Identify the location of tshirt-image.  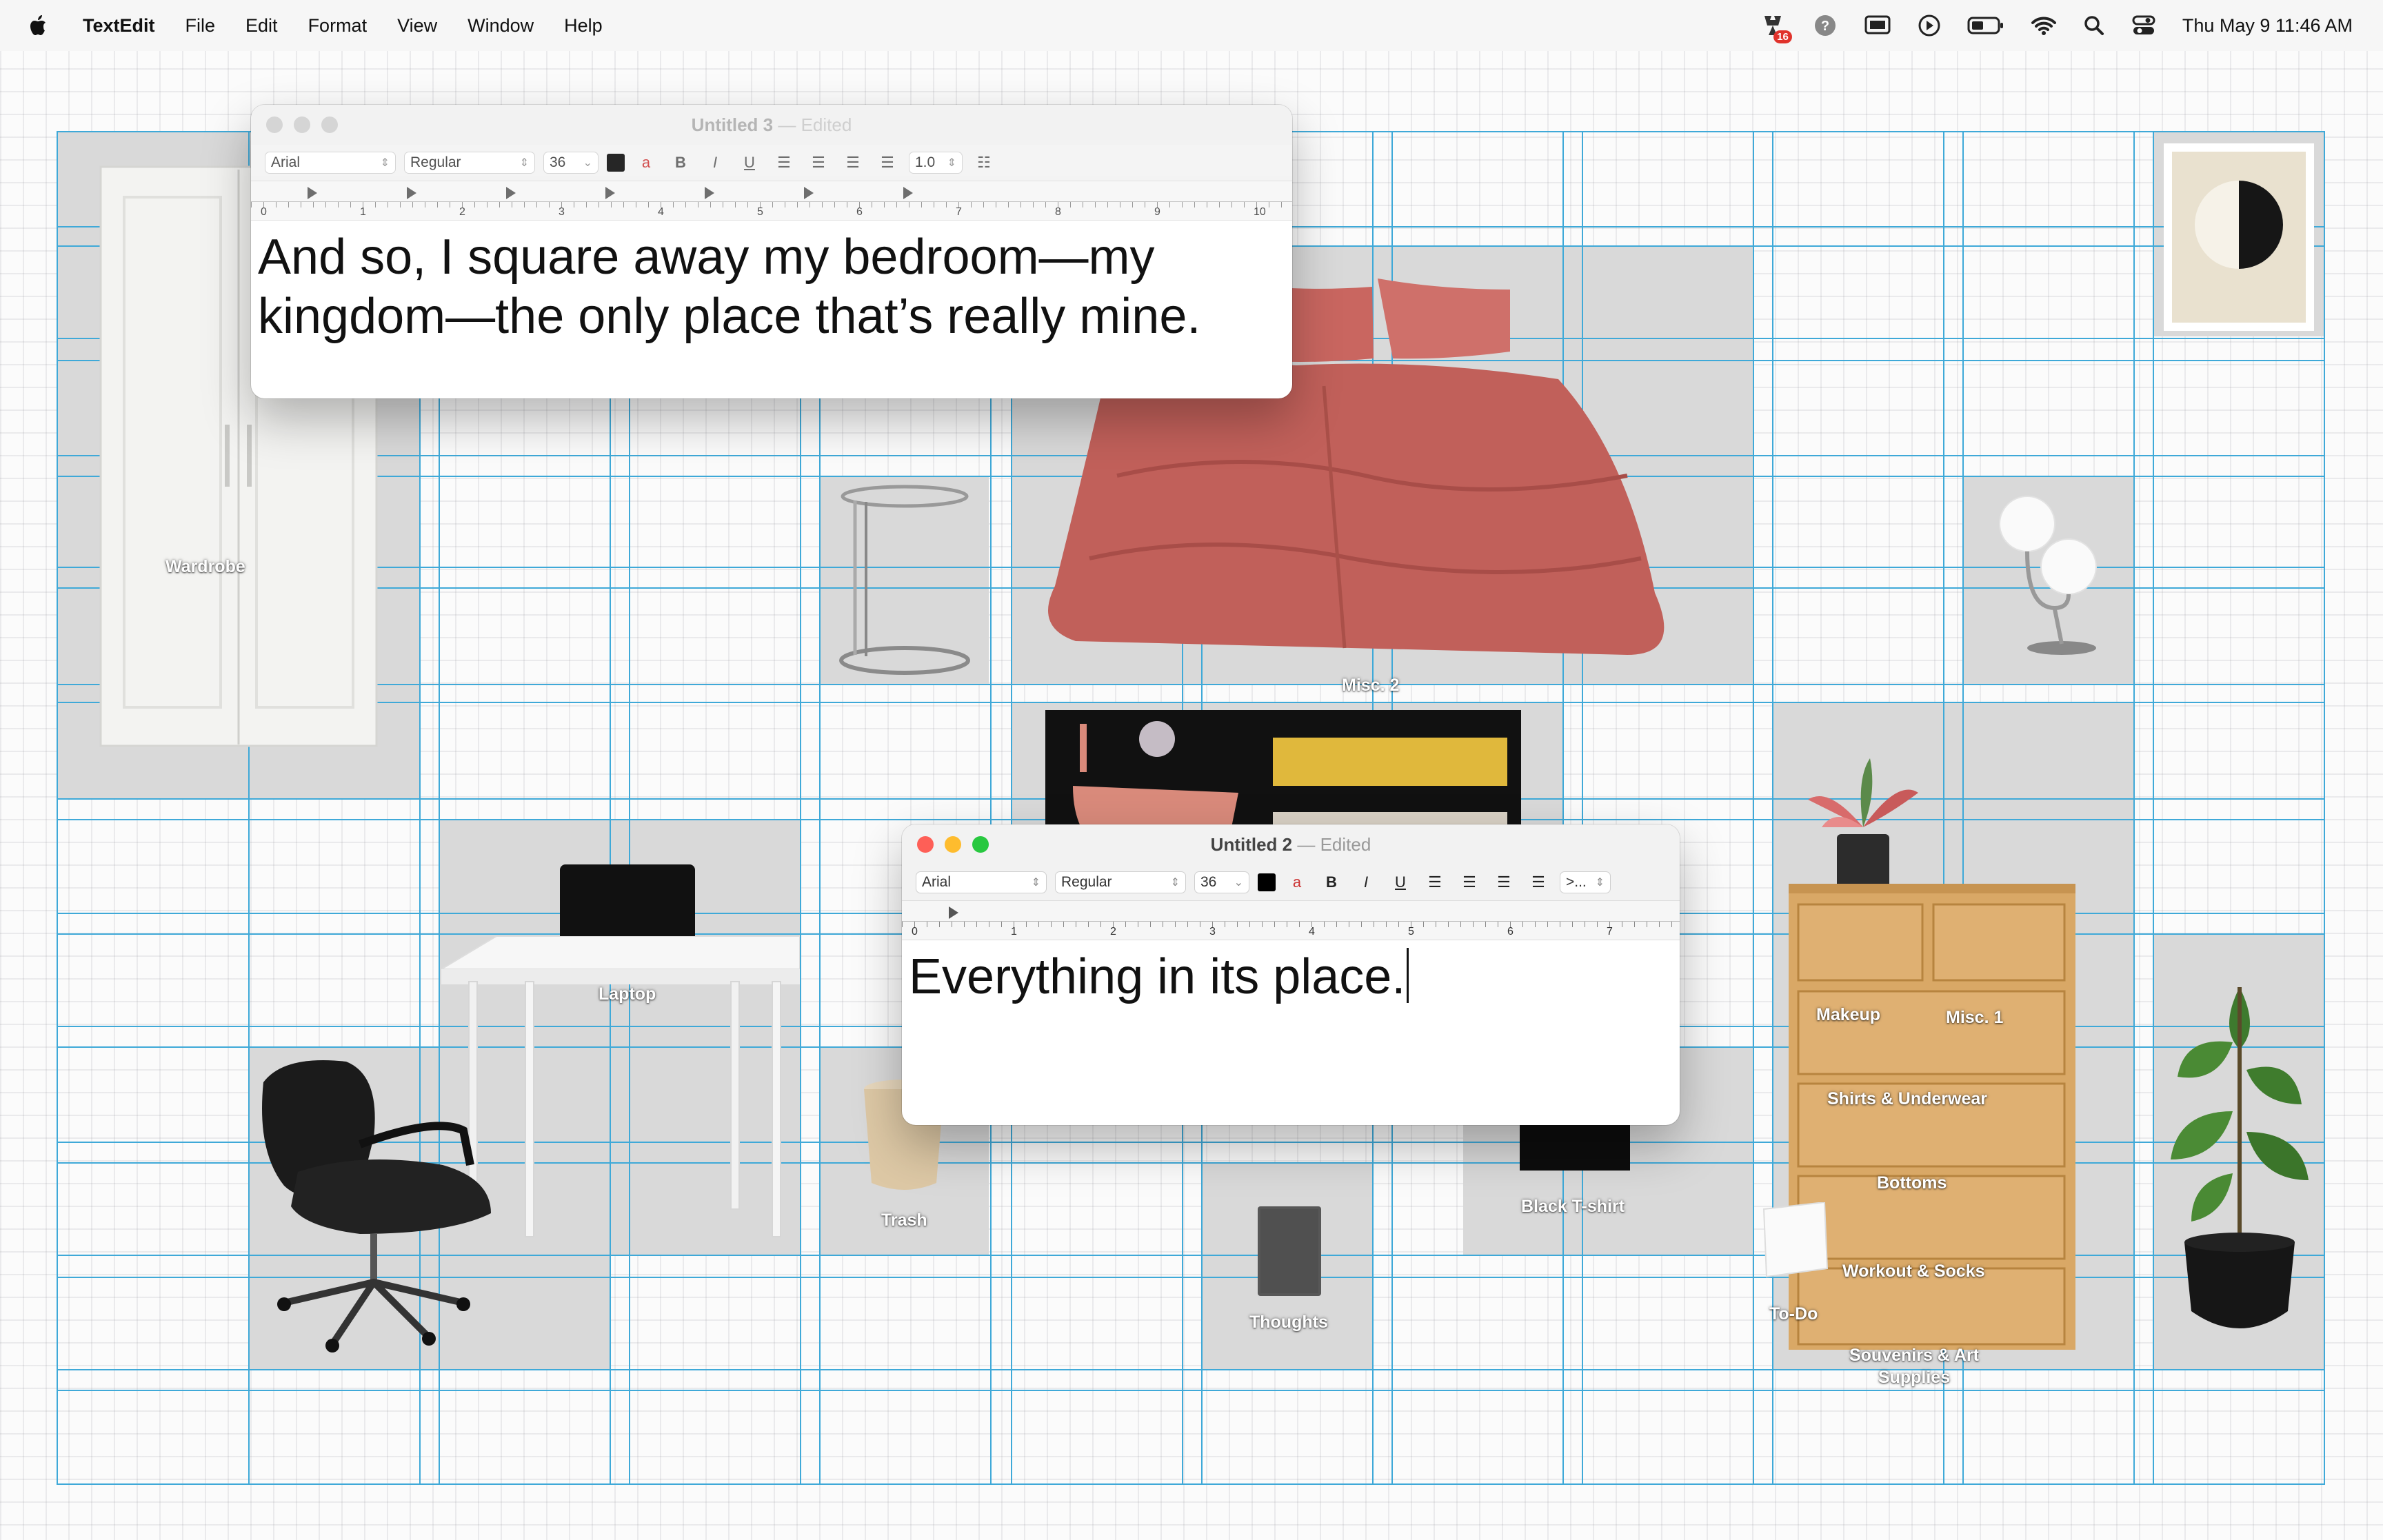
(1575, 1146).